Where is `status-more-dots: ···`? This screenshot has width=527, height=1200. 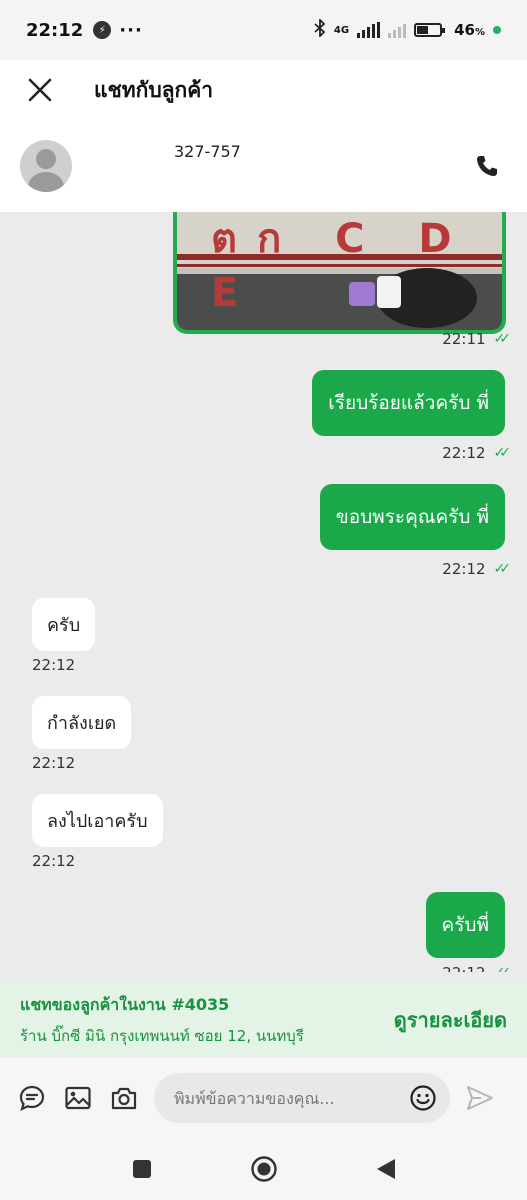 status-more-dots: ··· is located at coordinates (131, 30).